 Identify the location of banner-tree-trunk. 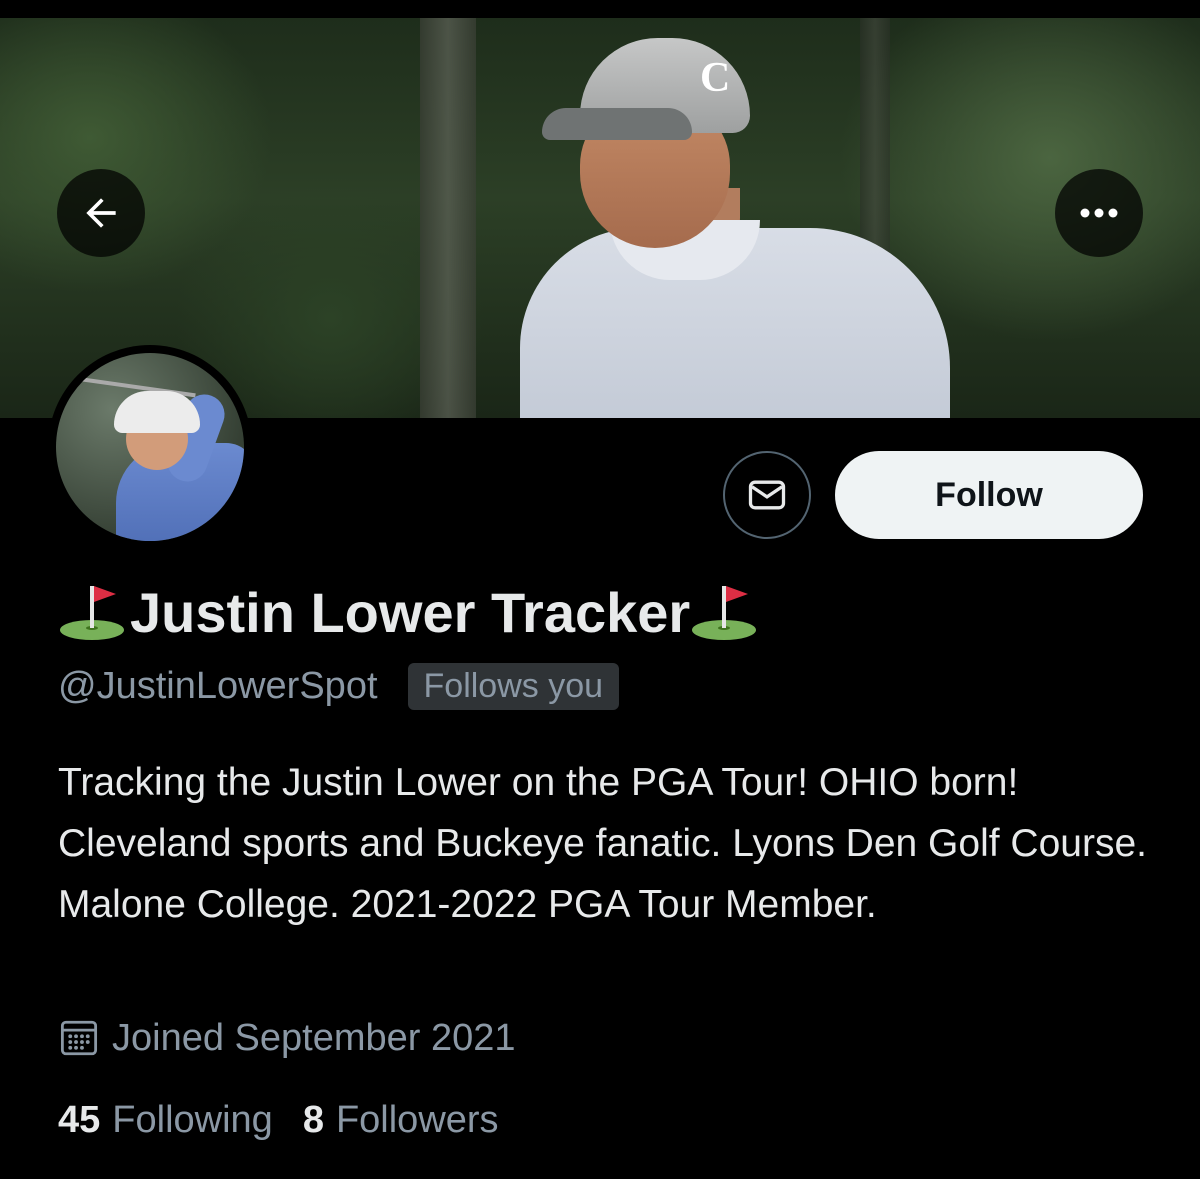
(448, 218).